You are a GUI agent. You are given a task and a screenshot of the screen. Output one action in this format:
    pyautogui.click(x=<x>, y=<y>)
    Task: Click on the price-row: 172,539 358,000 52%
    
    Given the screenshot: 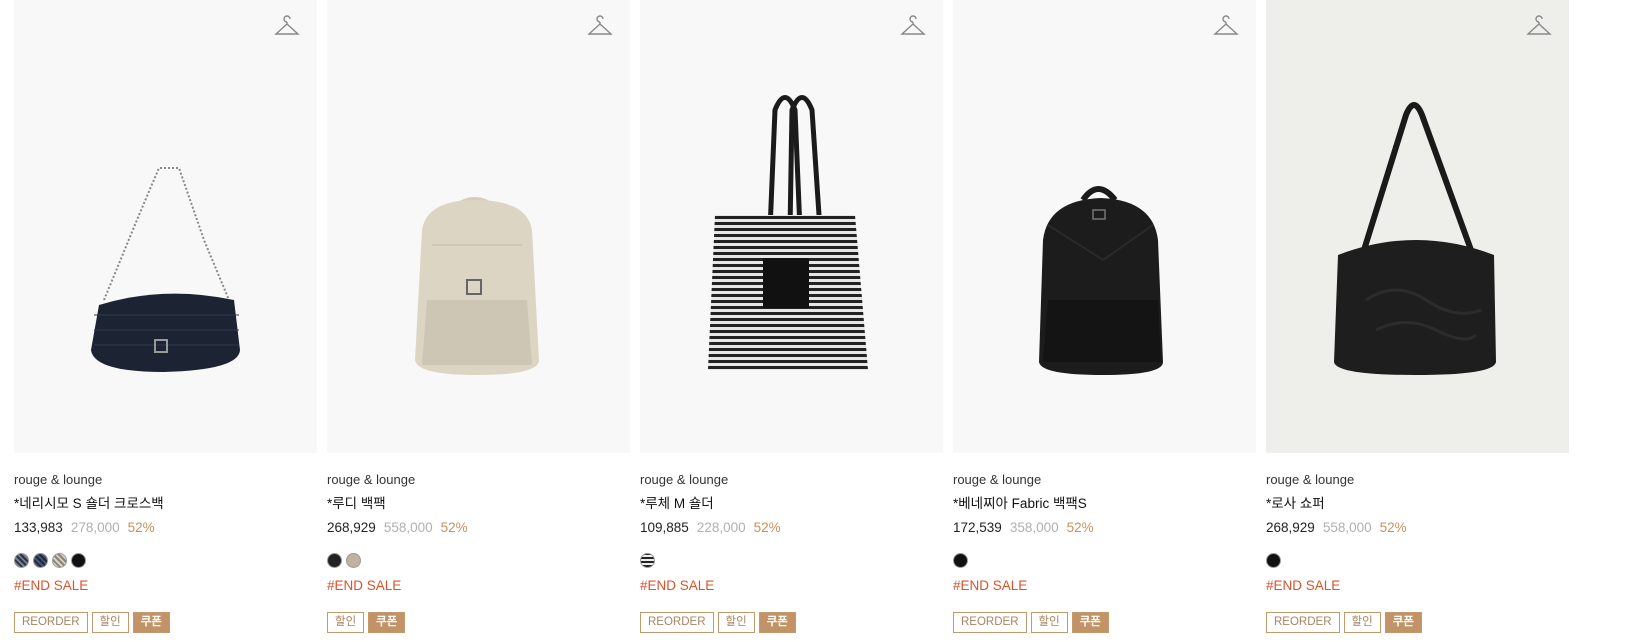 What is the action you would take?
    pyautogui.click(x=1104, y=528)
    